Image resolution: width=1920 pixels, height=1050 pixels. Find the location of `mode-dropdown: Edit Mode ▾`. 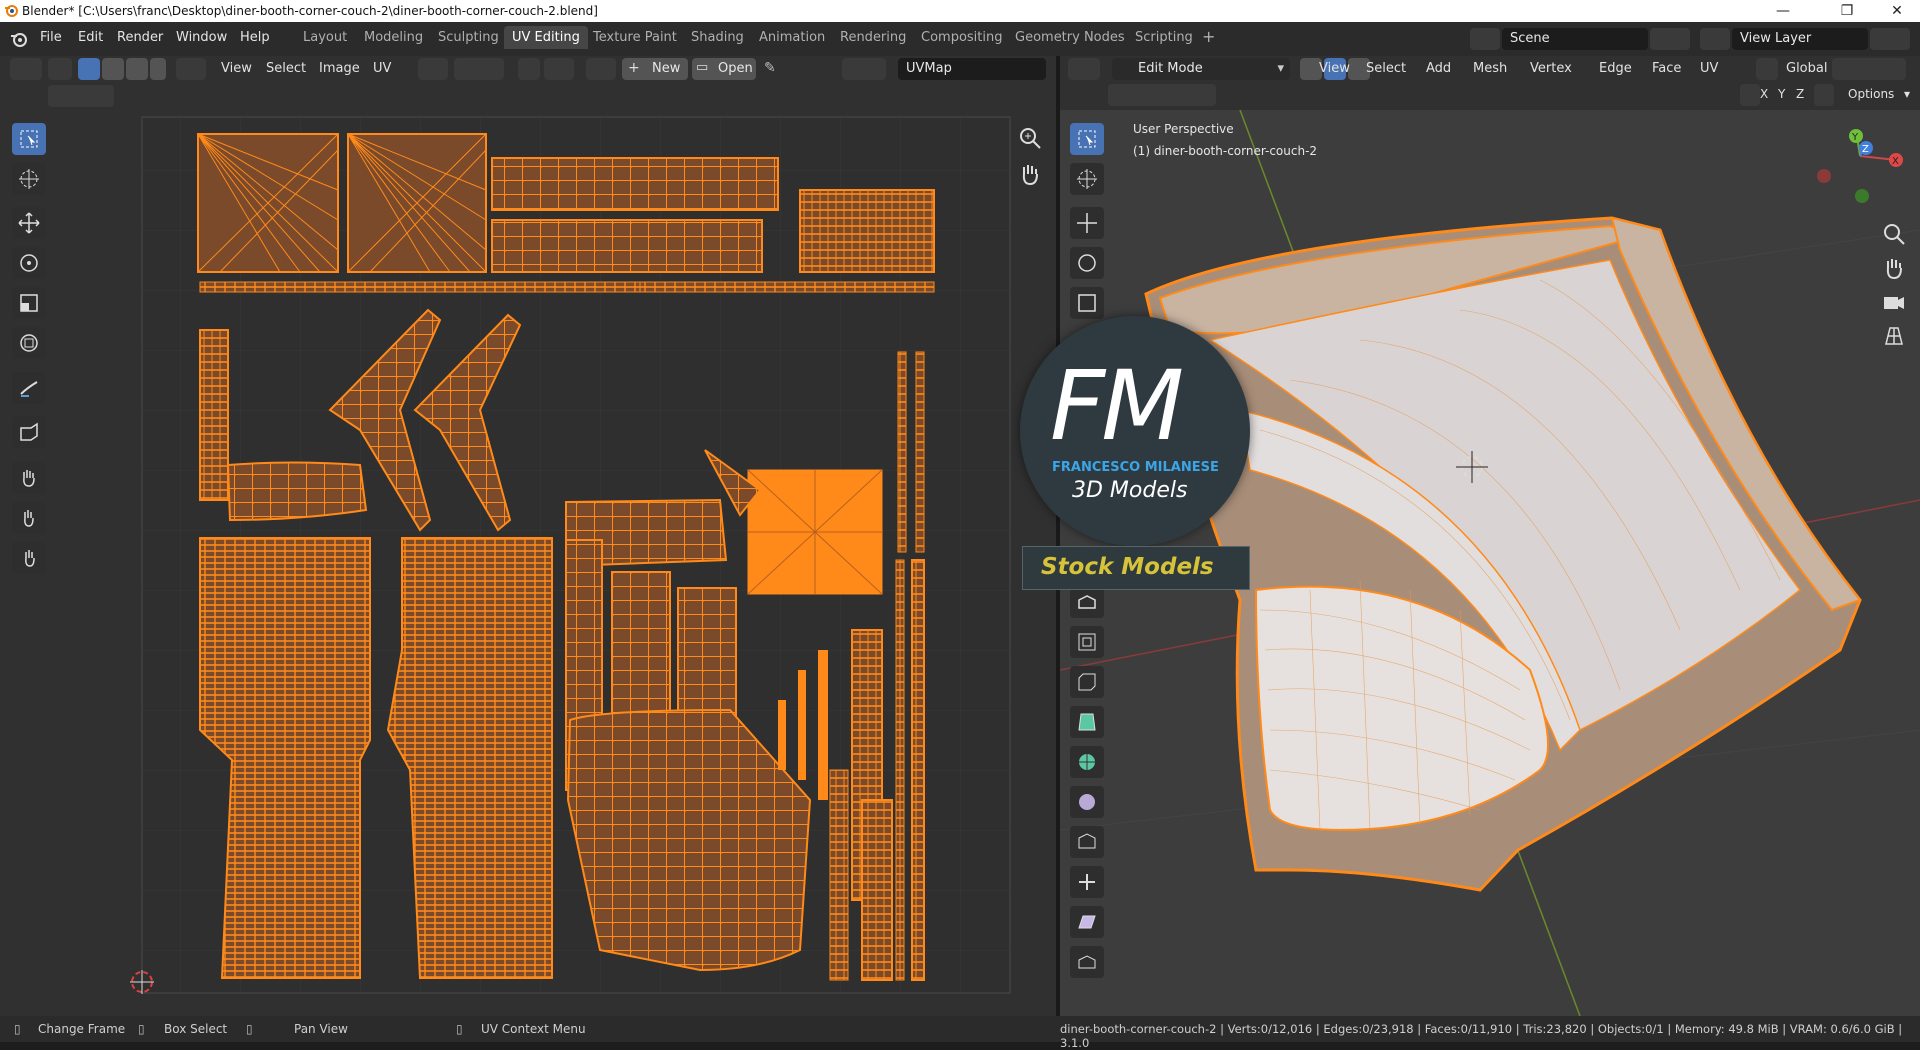

mode-dropdown: Edit Mode ▾ is located at coordinates (1201, 69).